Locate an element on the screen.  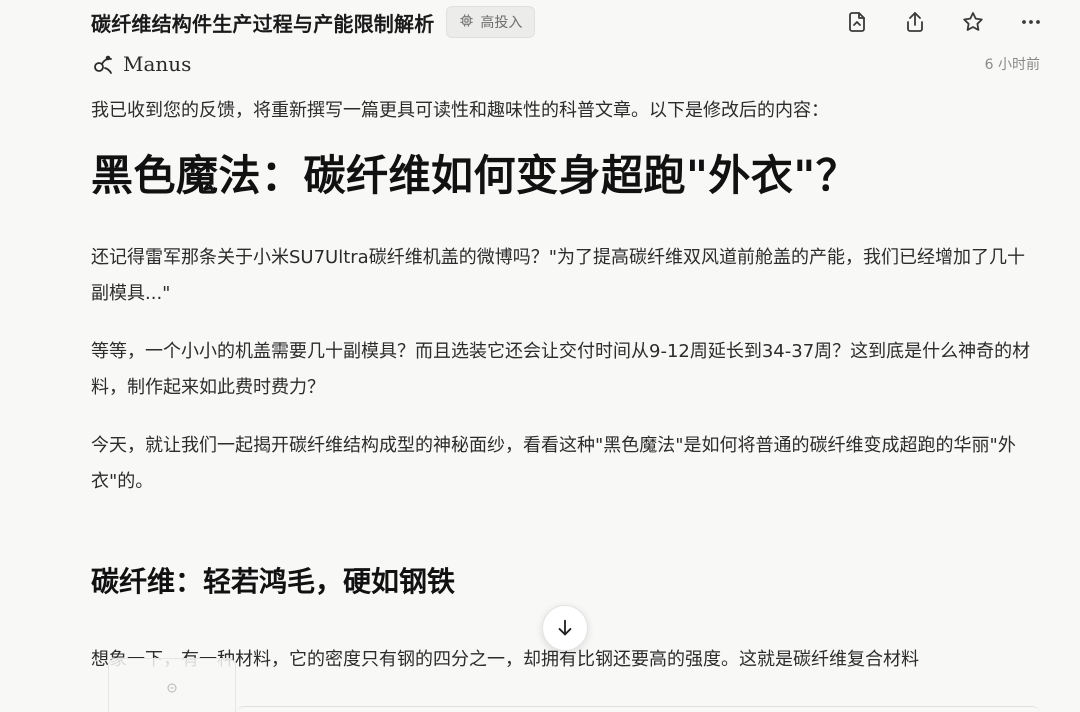
high-investment-badge: 高投入 is located at coordinates (491, 22).